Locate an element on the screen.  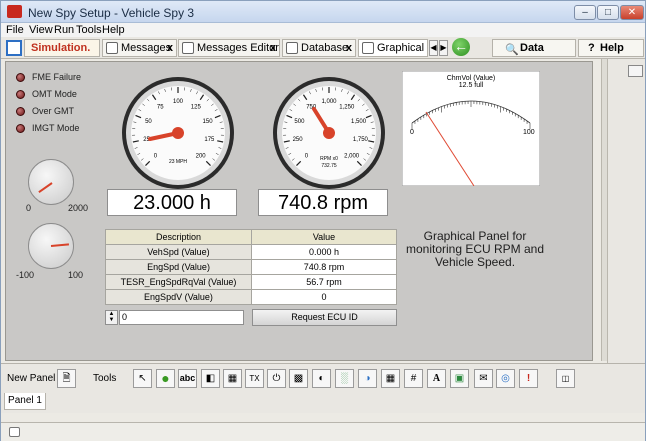
gauge-tool-icon: ◐ is located at coordinates (321, 378).